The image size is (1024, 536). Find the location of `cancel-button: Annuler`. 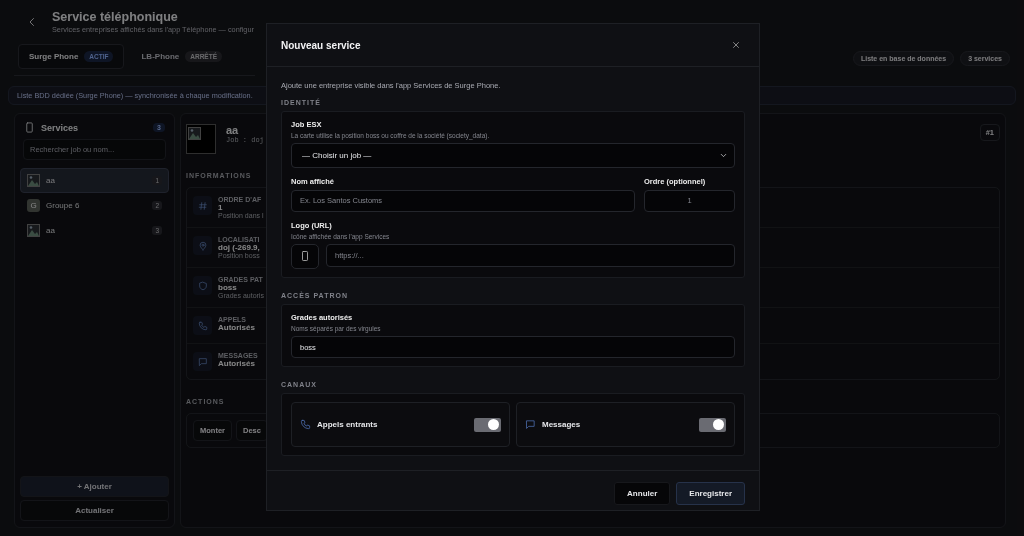

cancel-button: Annuler is located at coordinates (642, 493).